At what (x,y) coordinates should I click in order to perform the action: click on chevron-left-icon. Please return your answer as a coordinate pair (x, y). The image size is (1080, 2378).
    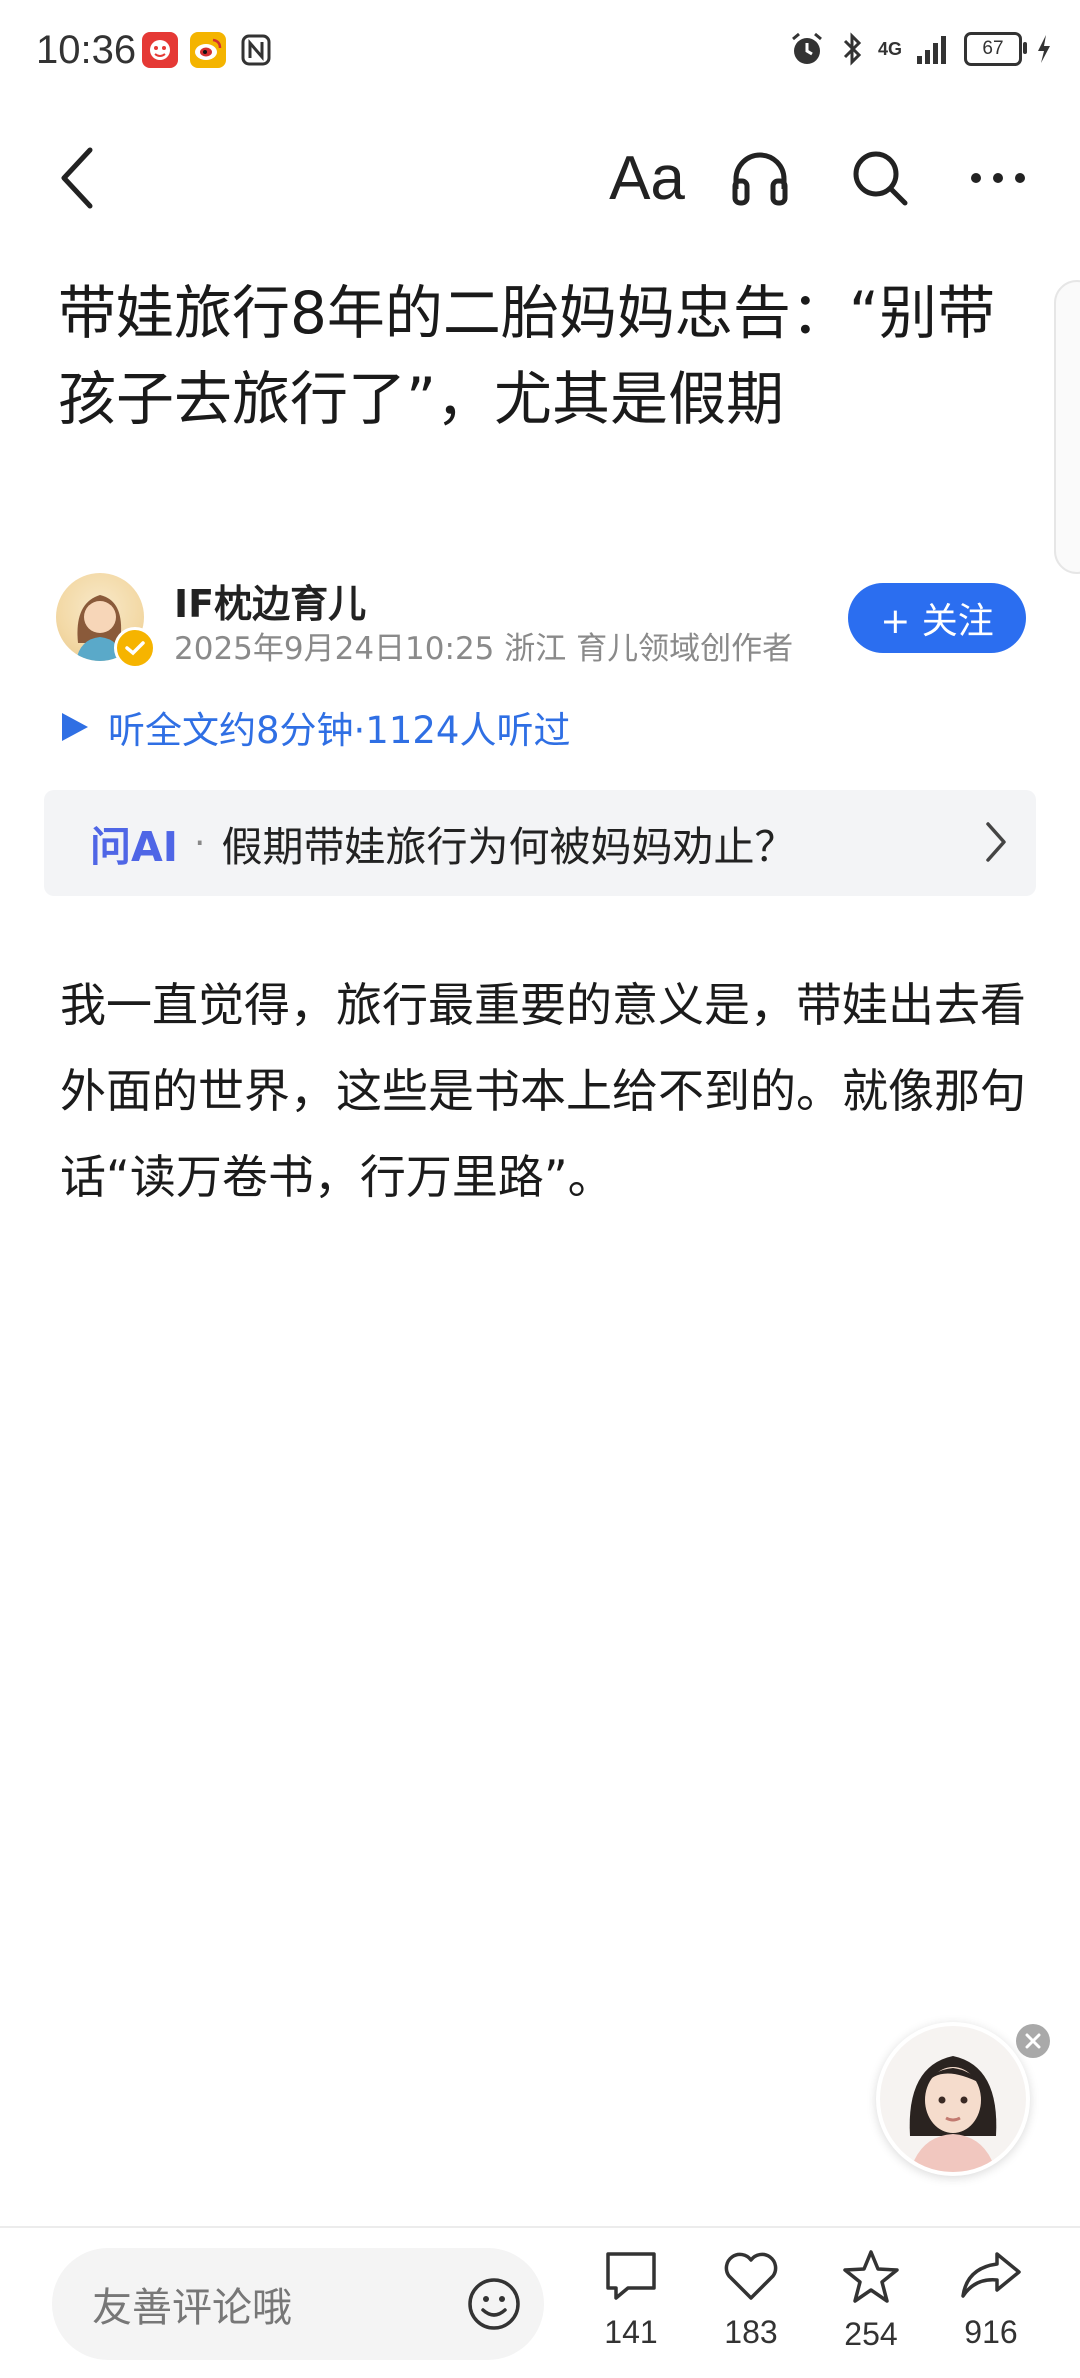
    Looking at the image, I should click on (77, 178).